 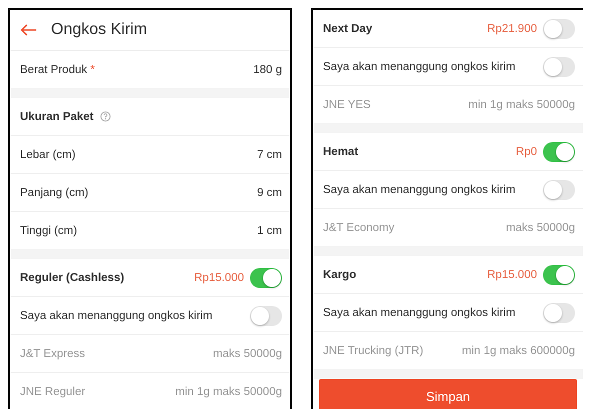 I want to click on service-name: Reguler (Cashless), so click(x=72, y=278).